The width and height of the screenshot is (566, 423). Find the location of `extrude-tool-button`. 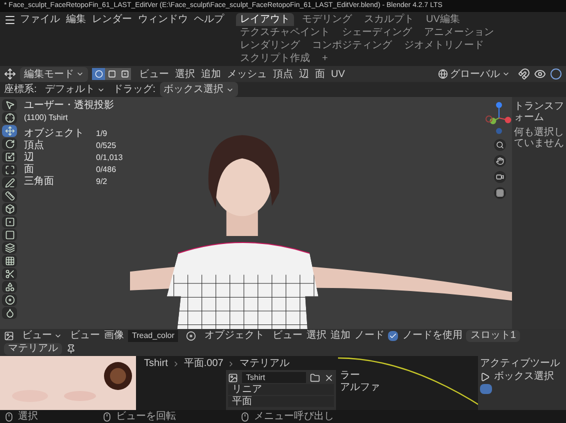

extrude-tool-button is located at coordinates (9, 222).